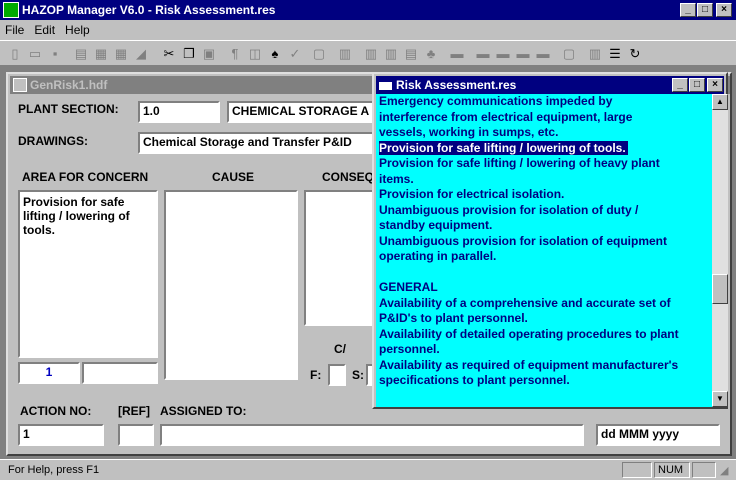  I want to click on panel2-icon: ▬, so click(483, 54).